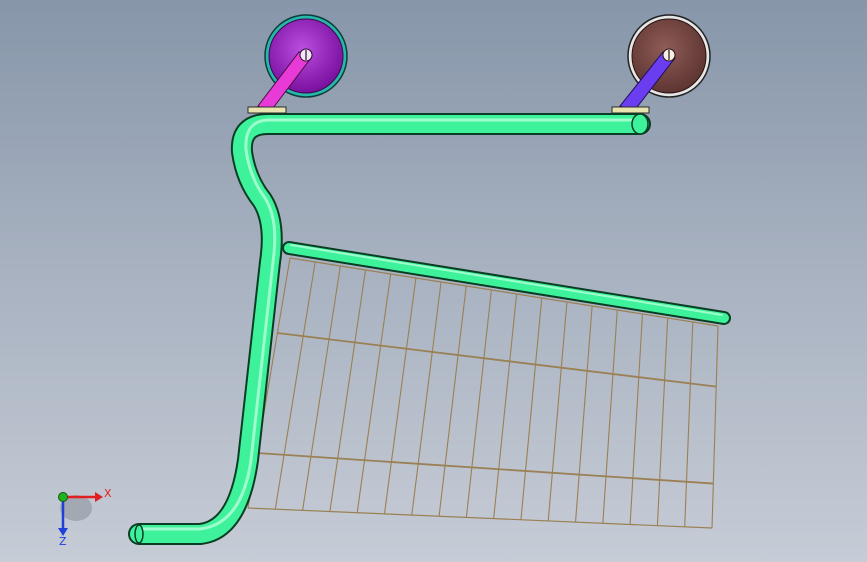 Image resolution: width=867 pixels, height=562 pixels. I want to click on z-axis-label: Z, so click(63, 541).